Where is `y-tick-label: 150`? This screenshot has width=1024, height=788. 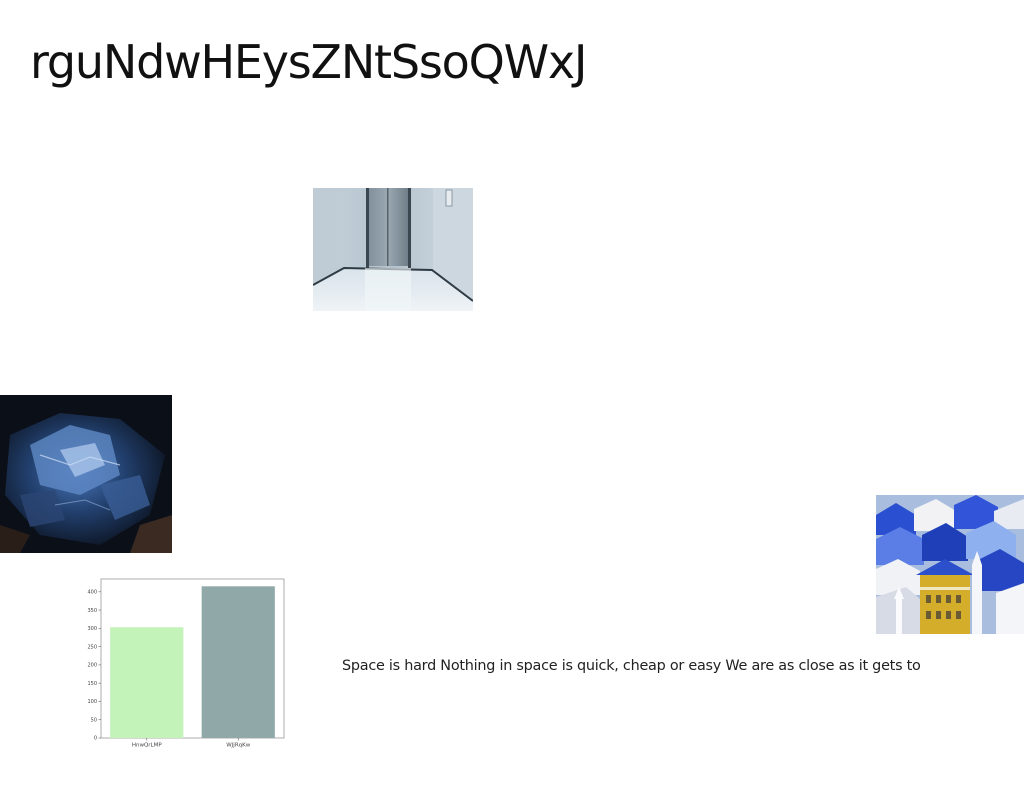
y-tick-label: 150 is located at coordinates (92, 684).